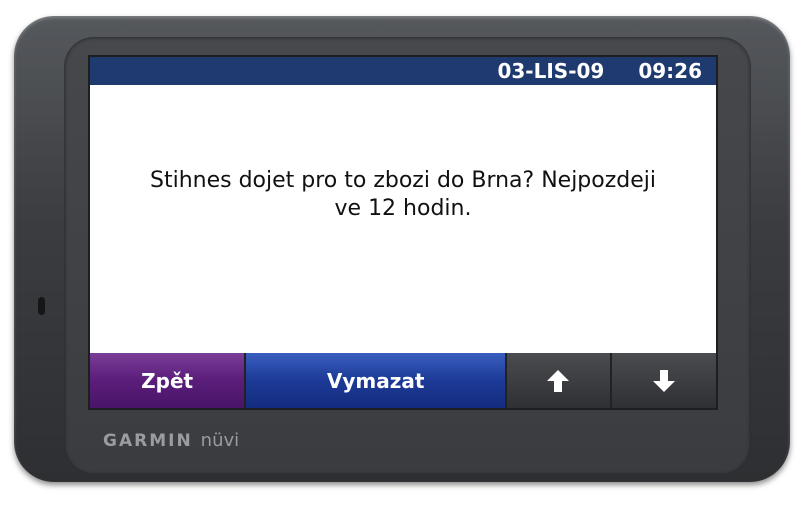 This screenshot has height=525, width=800. I want to click on garmin-logo: GARMIN nüvi, so click(171, 440).